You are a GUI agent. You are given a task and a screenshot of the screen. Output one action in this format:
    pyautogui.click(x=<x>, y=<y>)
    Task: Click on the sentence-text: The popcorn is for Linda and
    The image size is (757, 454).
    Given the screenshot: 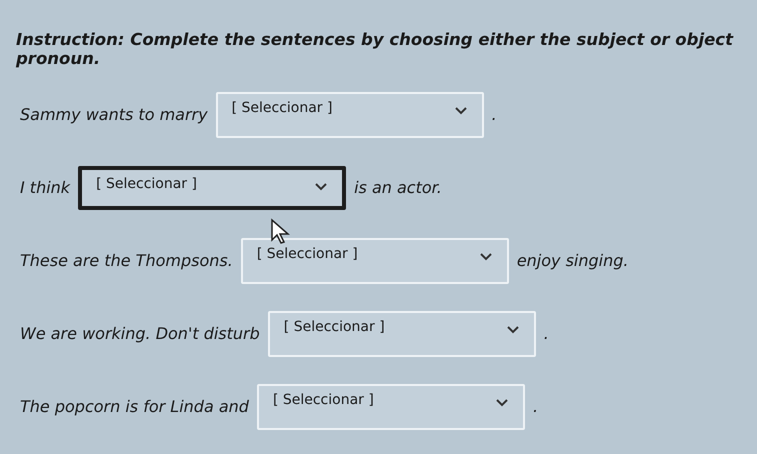 What is the action you would take?
    pyautogui.click(x=134, y=406)
    